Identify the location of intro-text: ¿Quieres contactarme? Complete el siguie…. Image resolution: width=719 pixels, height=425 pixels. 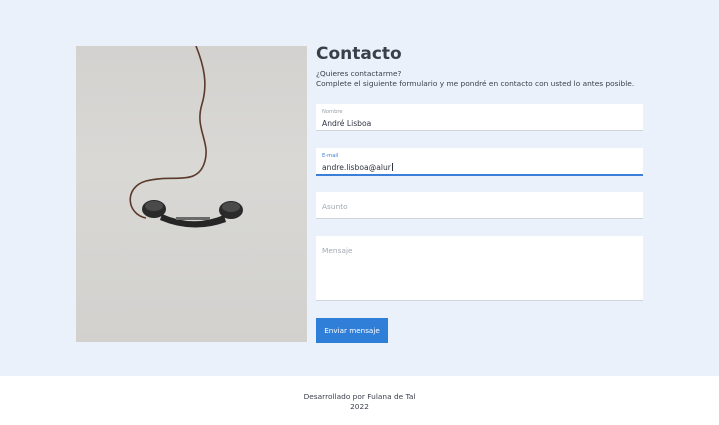
(486, 79).